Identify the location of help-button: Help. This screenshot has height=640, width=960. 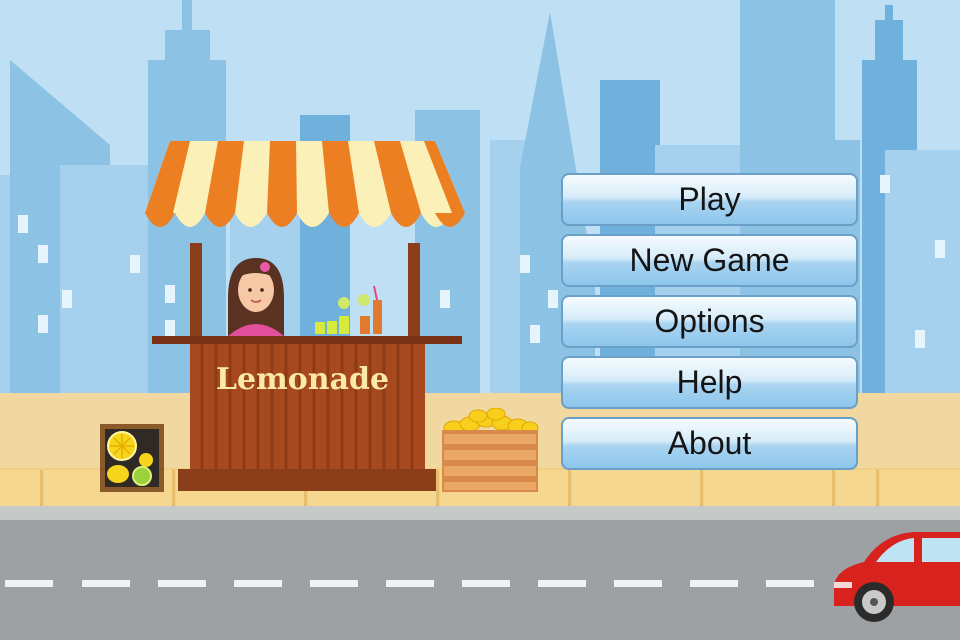
(709, 382).